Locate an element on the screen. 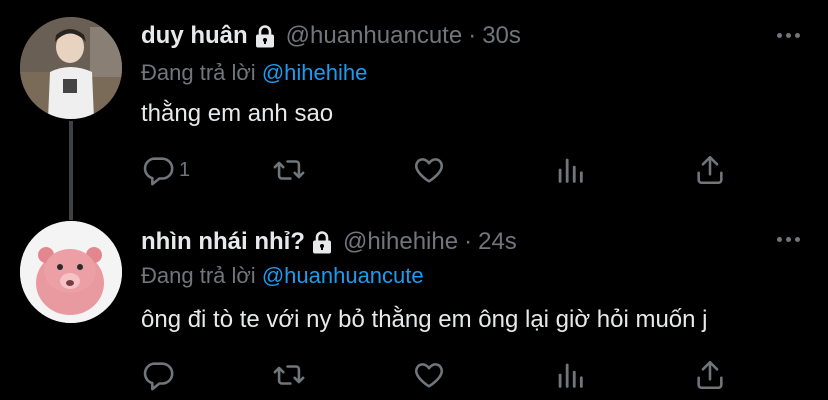 The height and width of the screenshot is (400, 828). replying-to: Đang trả lời @hihehihe is located at coordinates (254, 73).